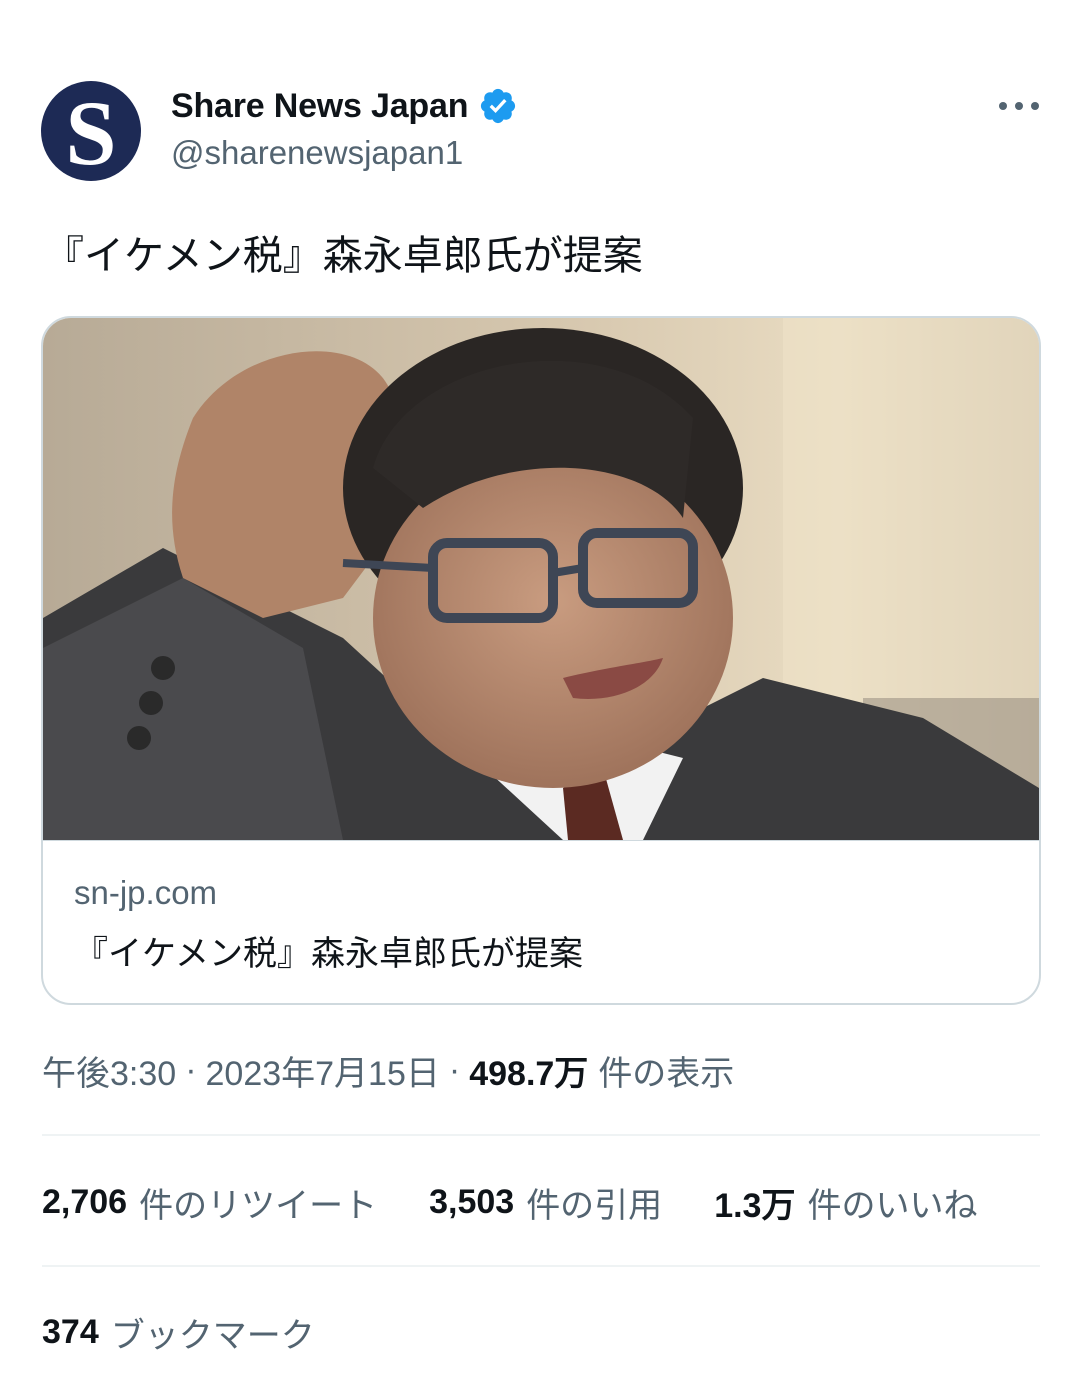 The height and width of the screenshot is (1380, 1080). Describe the element at coordinates (70, 1332) in the screenshot. I see `bookmarks-count: 374` at that location.